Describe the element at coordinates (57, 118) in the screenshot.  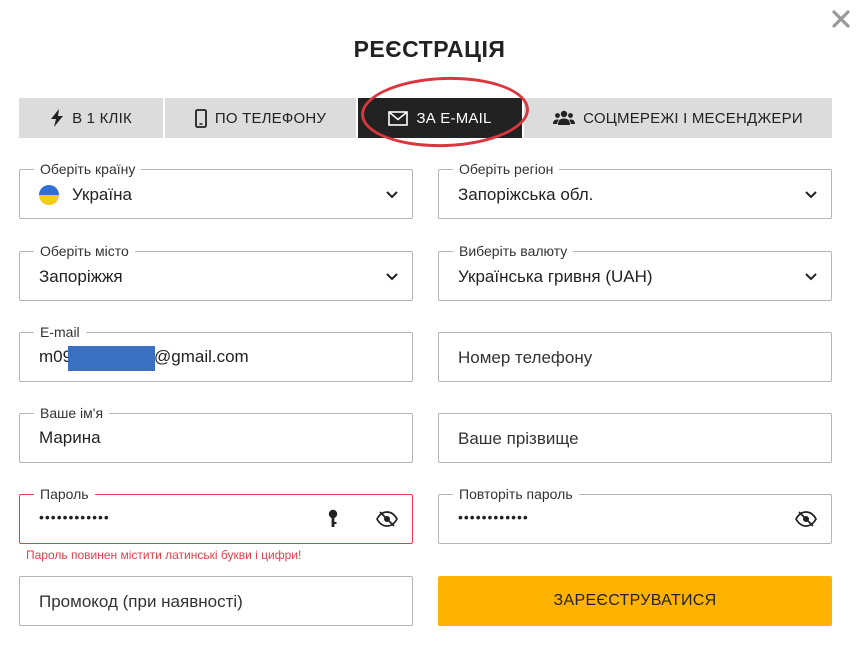
I see `lightning-icon` at that location.